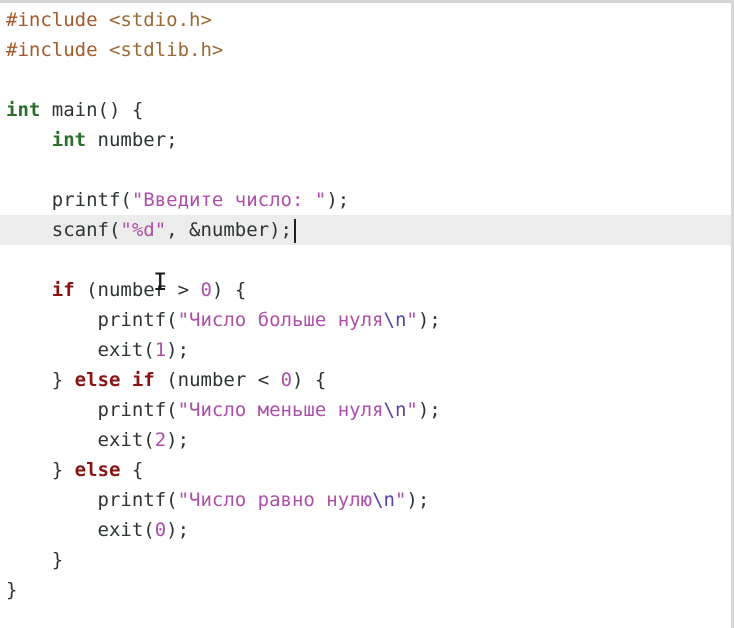  I want to click on text-caret-icon, so click(295, 230).